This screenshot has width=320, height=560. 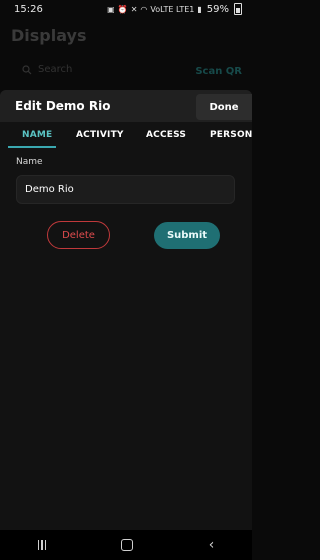 I want to click on battery-icon, so click(x=238, y=9).